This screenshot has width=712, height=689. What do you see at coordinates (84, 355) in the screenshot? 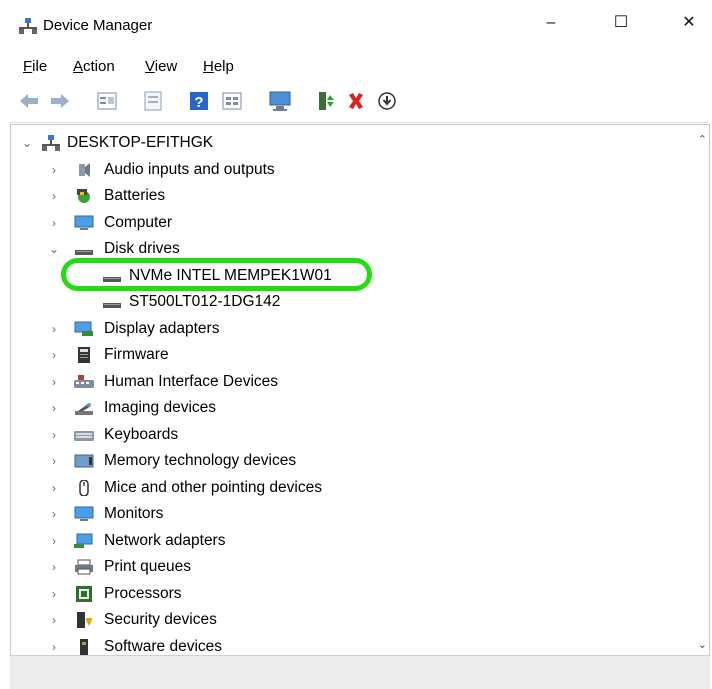
I see `firmware-icon` at bounding box center [84, 355].